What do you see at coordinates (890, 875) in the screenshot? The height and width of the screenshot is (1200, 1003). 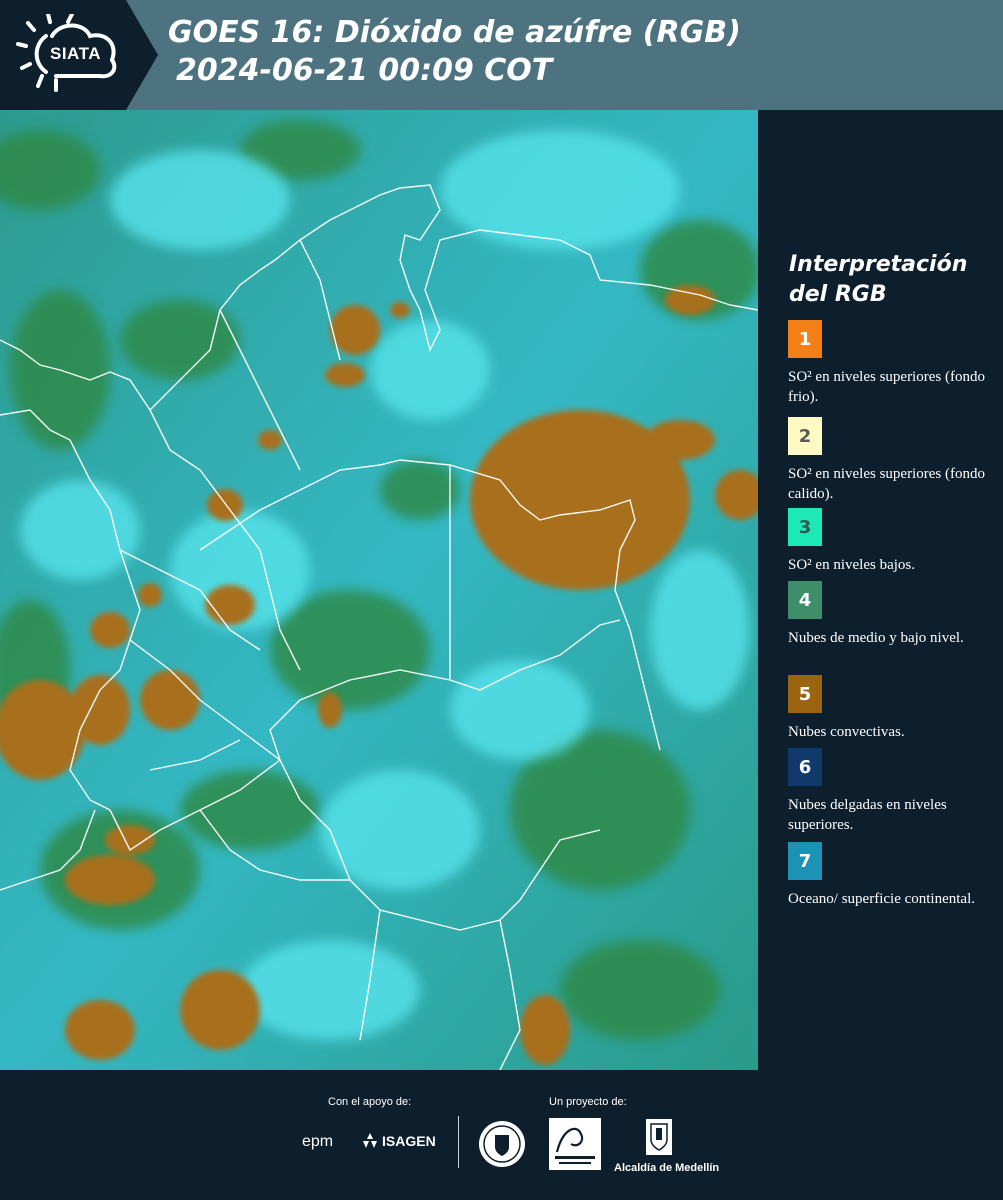 I see `legend-item-7: 7 Oceano/ superficie continental.` at bounding box center [890, 875].